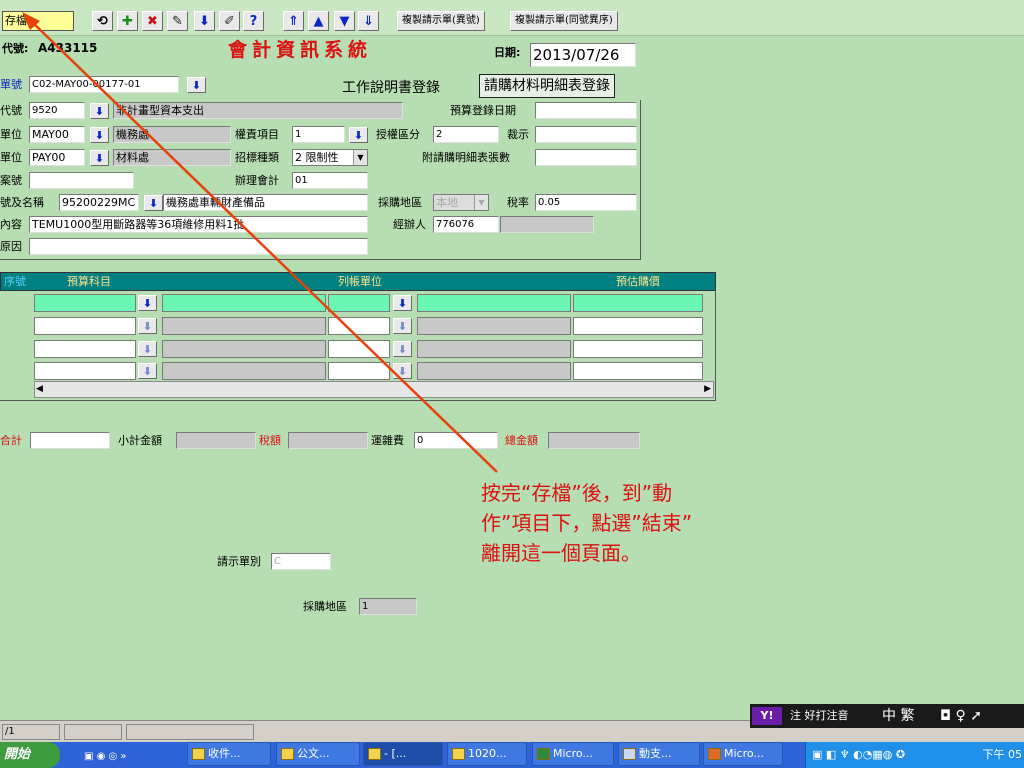 The width and height of the screenshot is (1024, 768). Describe the element at coordinates (374, 754) in the screenshot. I see `app-icon` at that location.